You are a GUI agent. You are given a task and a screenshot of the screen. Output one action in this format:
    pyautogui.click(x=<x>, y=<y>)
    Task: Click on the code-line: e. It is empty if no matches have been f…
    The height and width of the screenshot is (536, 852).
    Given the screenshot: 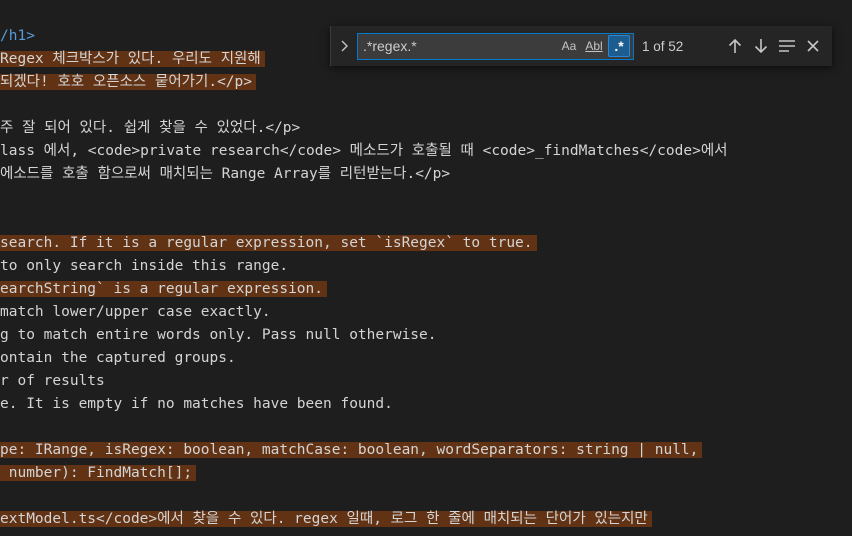 What is the action you would take?
    pyautogui.click(x=196, y=404)
    